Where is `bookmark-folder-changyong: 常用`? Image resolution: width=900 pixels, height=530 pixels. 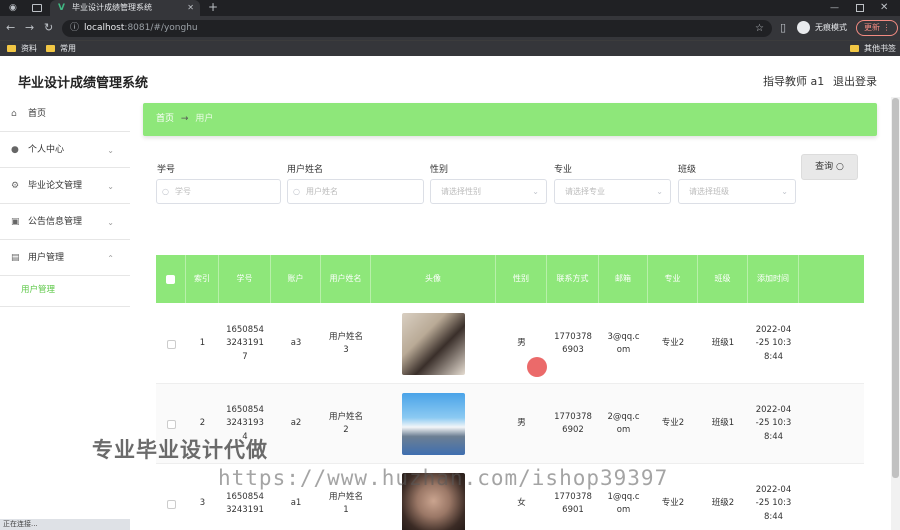
bookmark-folder-changyong: 常用 is located at coordinates (61, 48).